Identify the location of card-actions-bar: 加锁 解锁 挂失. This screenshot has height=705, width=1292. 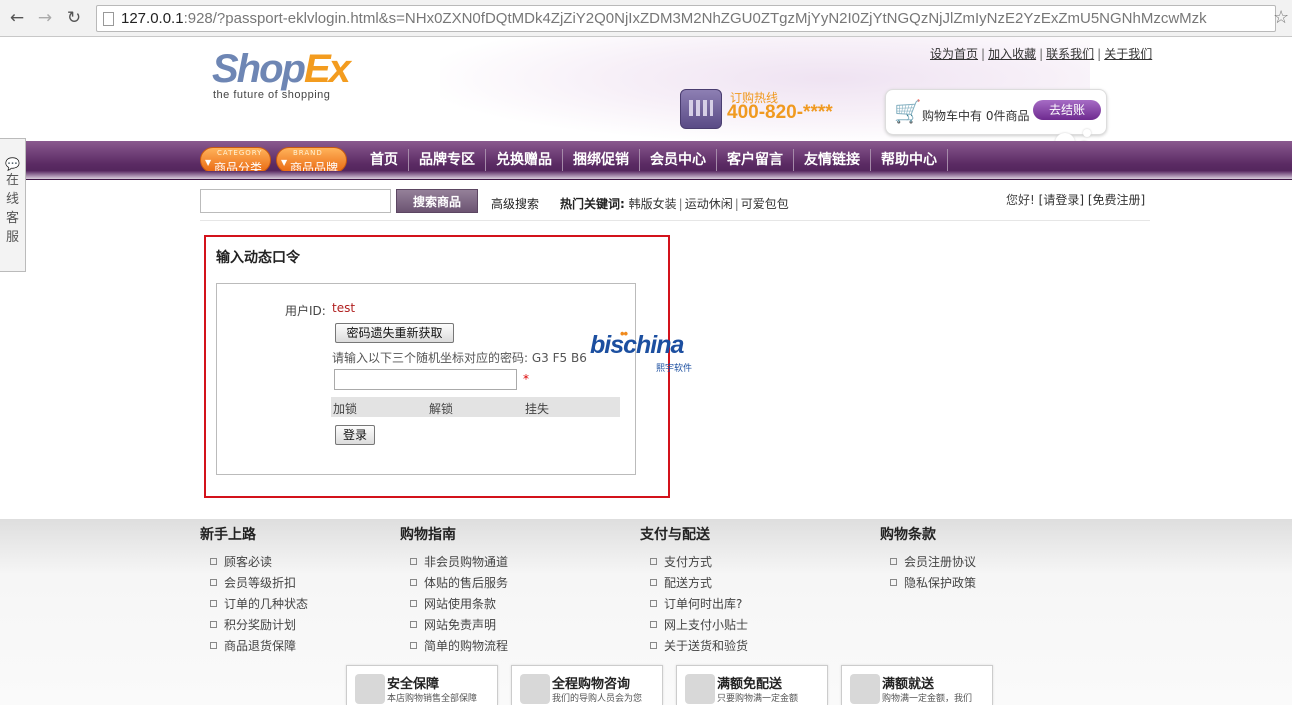
(475, 407).